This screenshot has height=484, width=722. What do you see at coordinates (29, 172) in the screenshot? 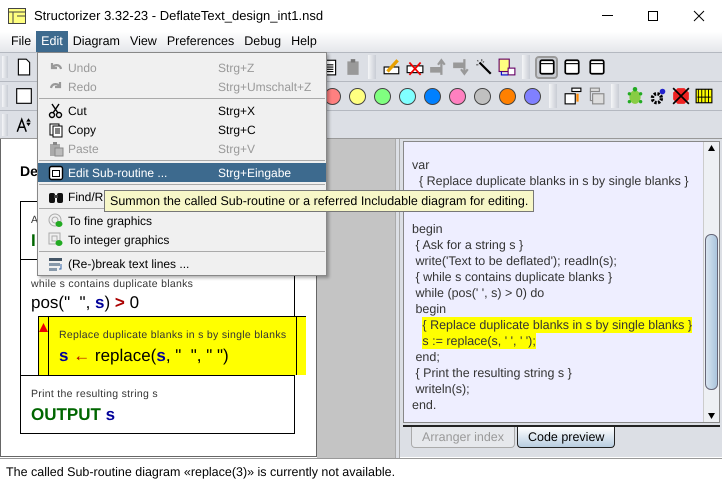
I see `diagram-title: De` at bounding box center [29, 172].